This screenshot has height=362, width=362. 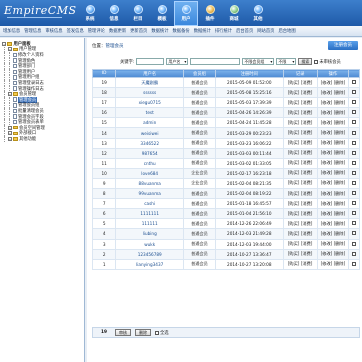 What do you see at coordinates (210, 13) in the screenshot?
I see `topnav-item-5: 插件` at bounding box center [210, 13].